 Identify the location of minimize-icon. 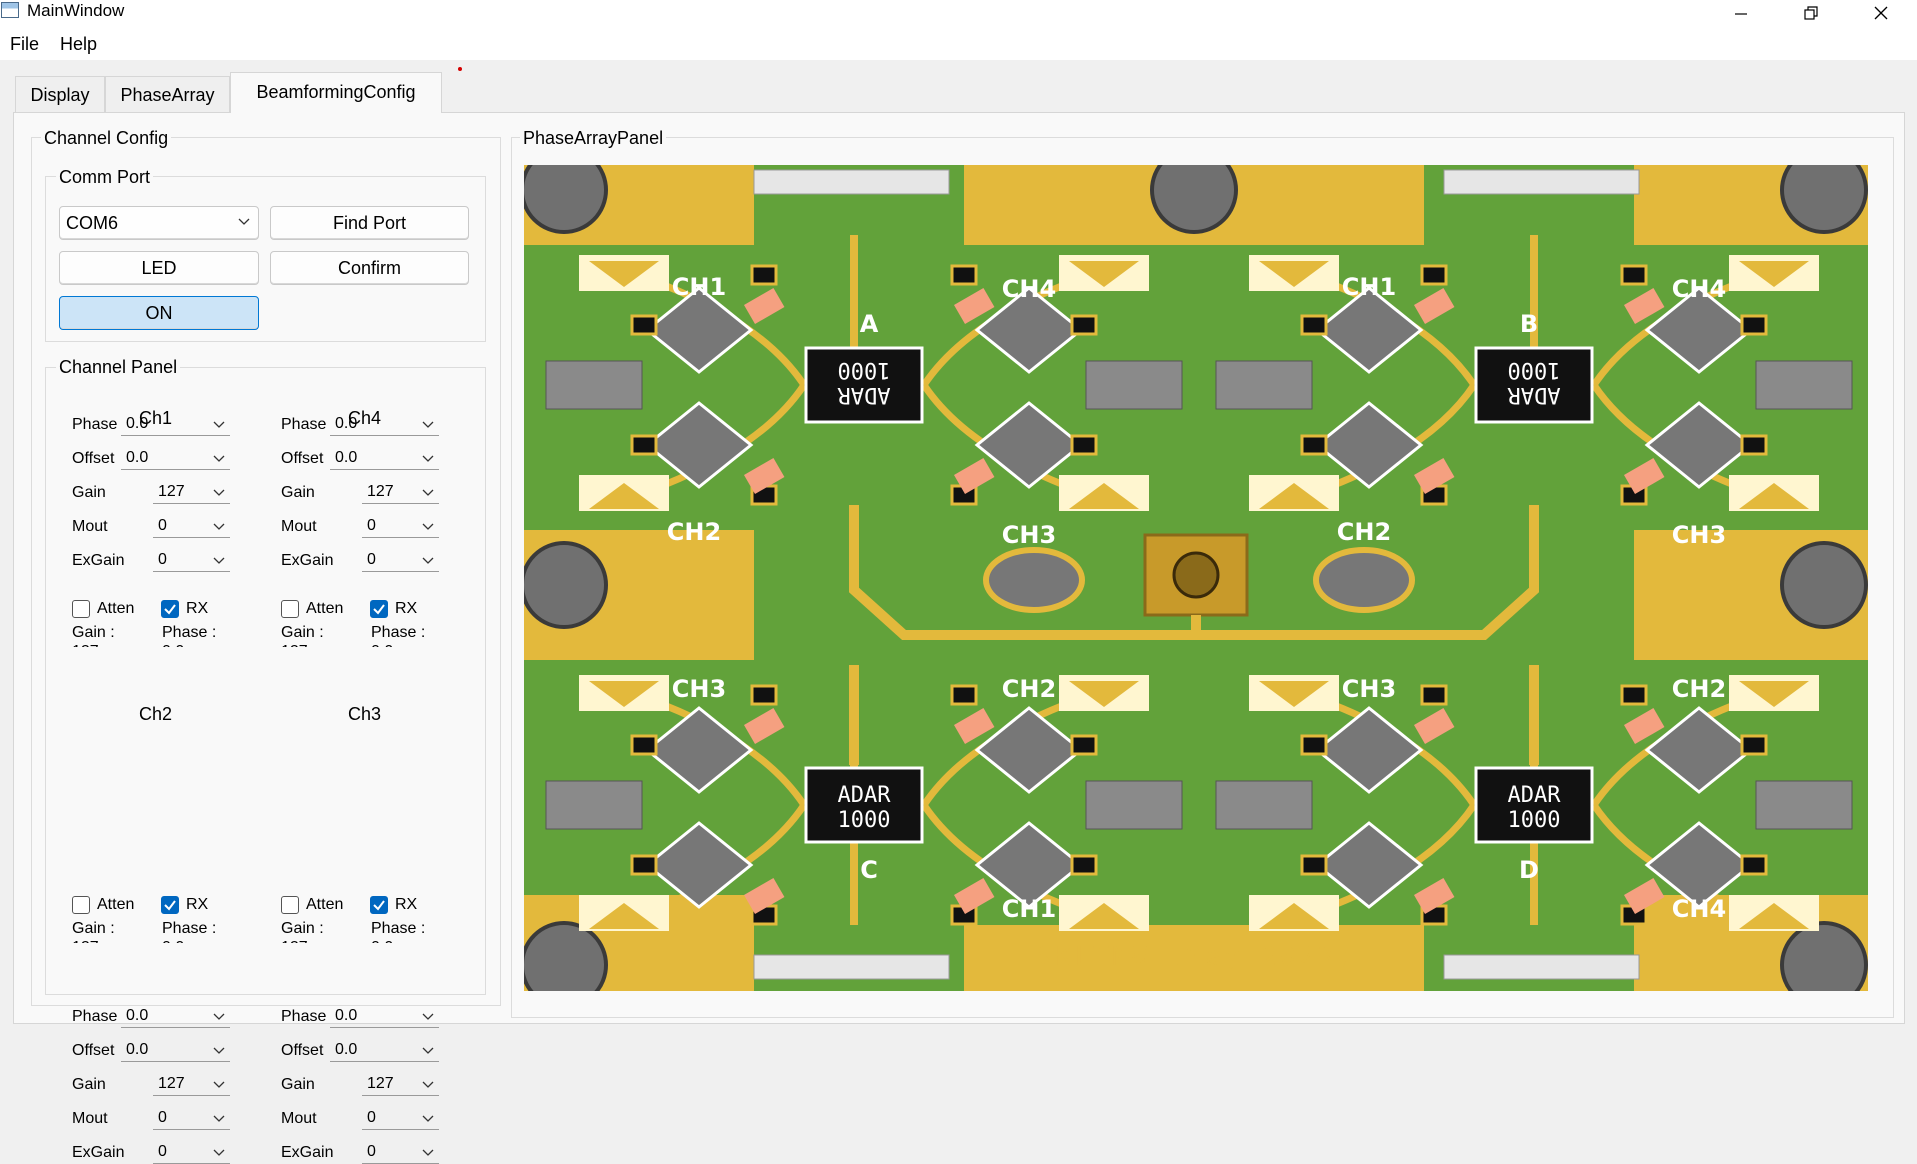
(1741, 14).